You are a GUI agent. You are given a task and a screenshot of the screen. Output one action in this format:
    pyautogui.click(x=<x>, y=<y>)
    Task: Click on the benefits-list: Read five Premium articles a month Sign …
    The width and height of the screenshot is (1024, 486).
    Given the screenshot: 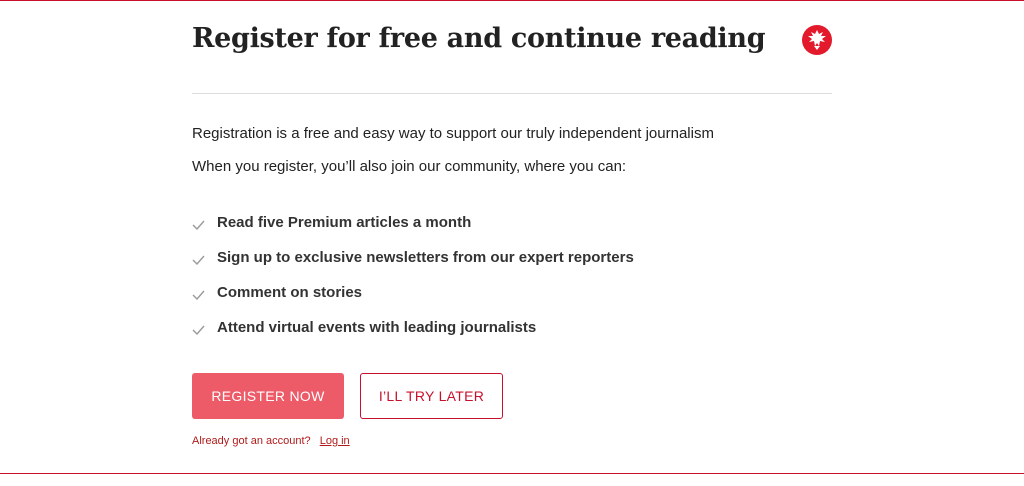 What is the action you would take?
    pyautogui.click(x=413, y=283)
    